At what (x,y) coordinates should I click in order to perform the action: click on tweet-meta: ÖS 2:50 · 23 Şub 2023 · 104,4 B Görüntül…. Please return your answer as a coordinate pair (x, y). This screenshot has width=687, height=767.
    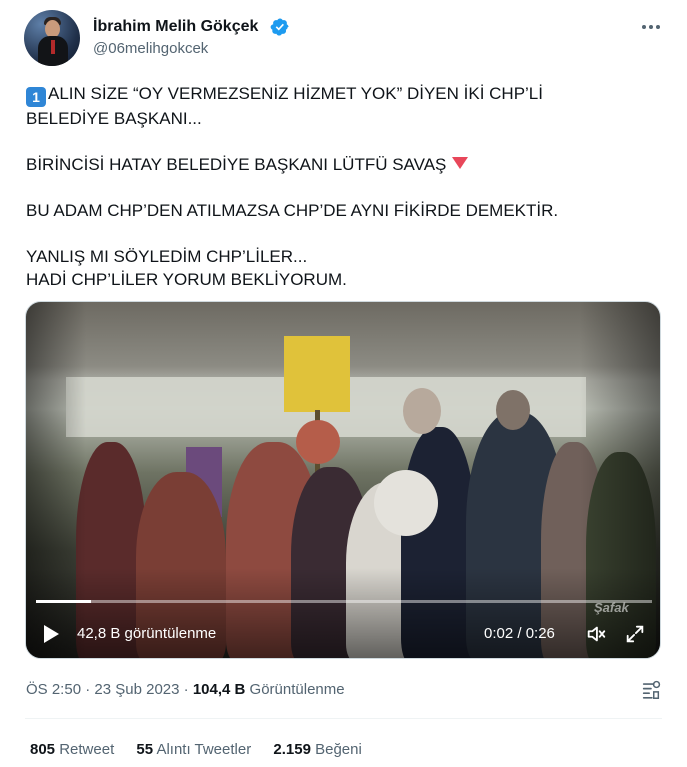
    Looking at the image, I should click on (185, 689).